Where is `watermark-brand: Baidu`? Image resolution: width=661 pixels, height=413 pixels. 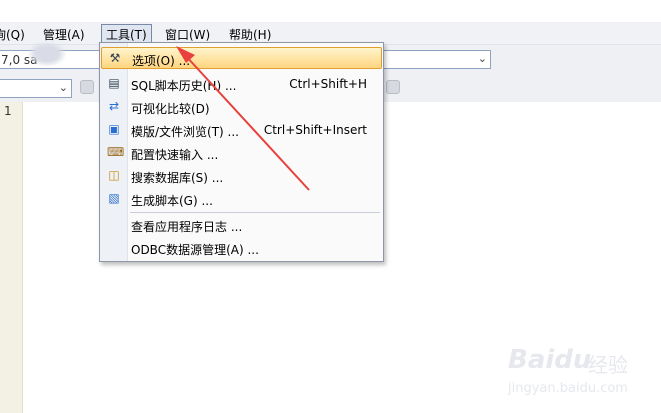
watermark-brand: Baidu is located at coordinates (550, 360).